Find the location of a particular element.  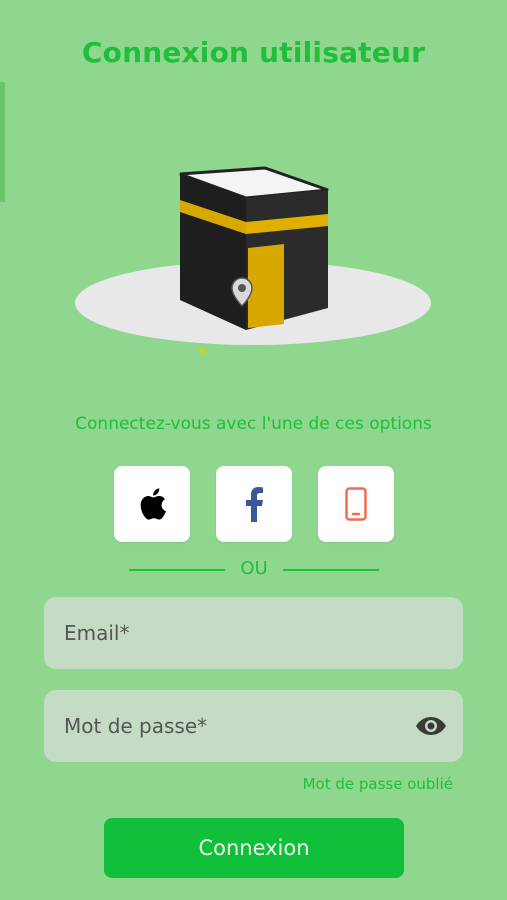

forgot-password-link: Mot de passe oublié is located at coordinates (378, 784).